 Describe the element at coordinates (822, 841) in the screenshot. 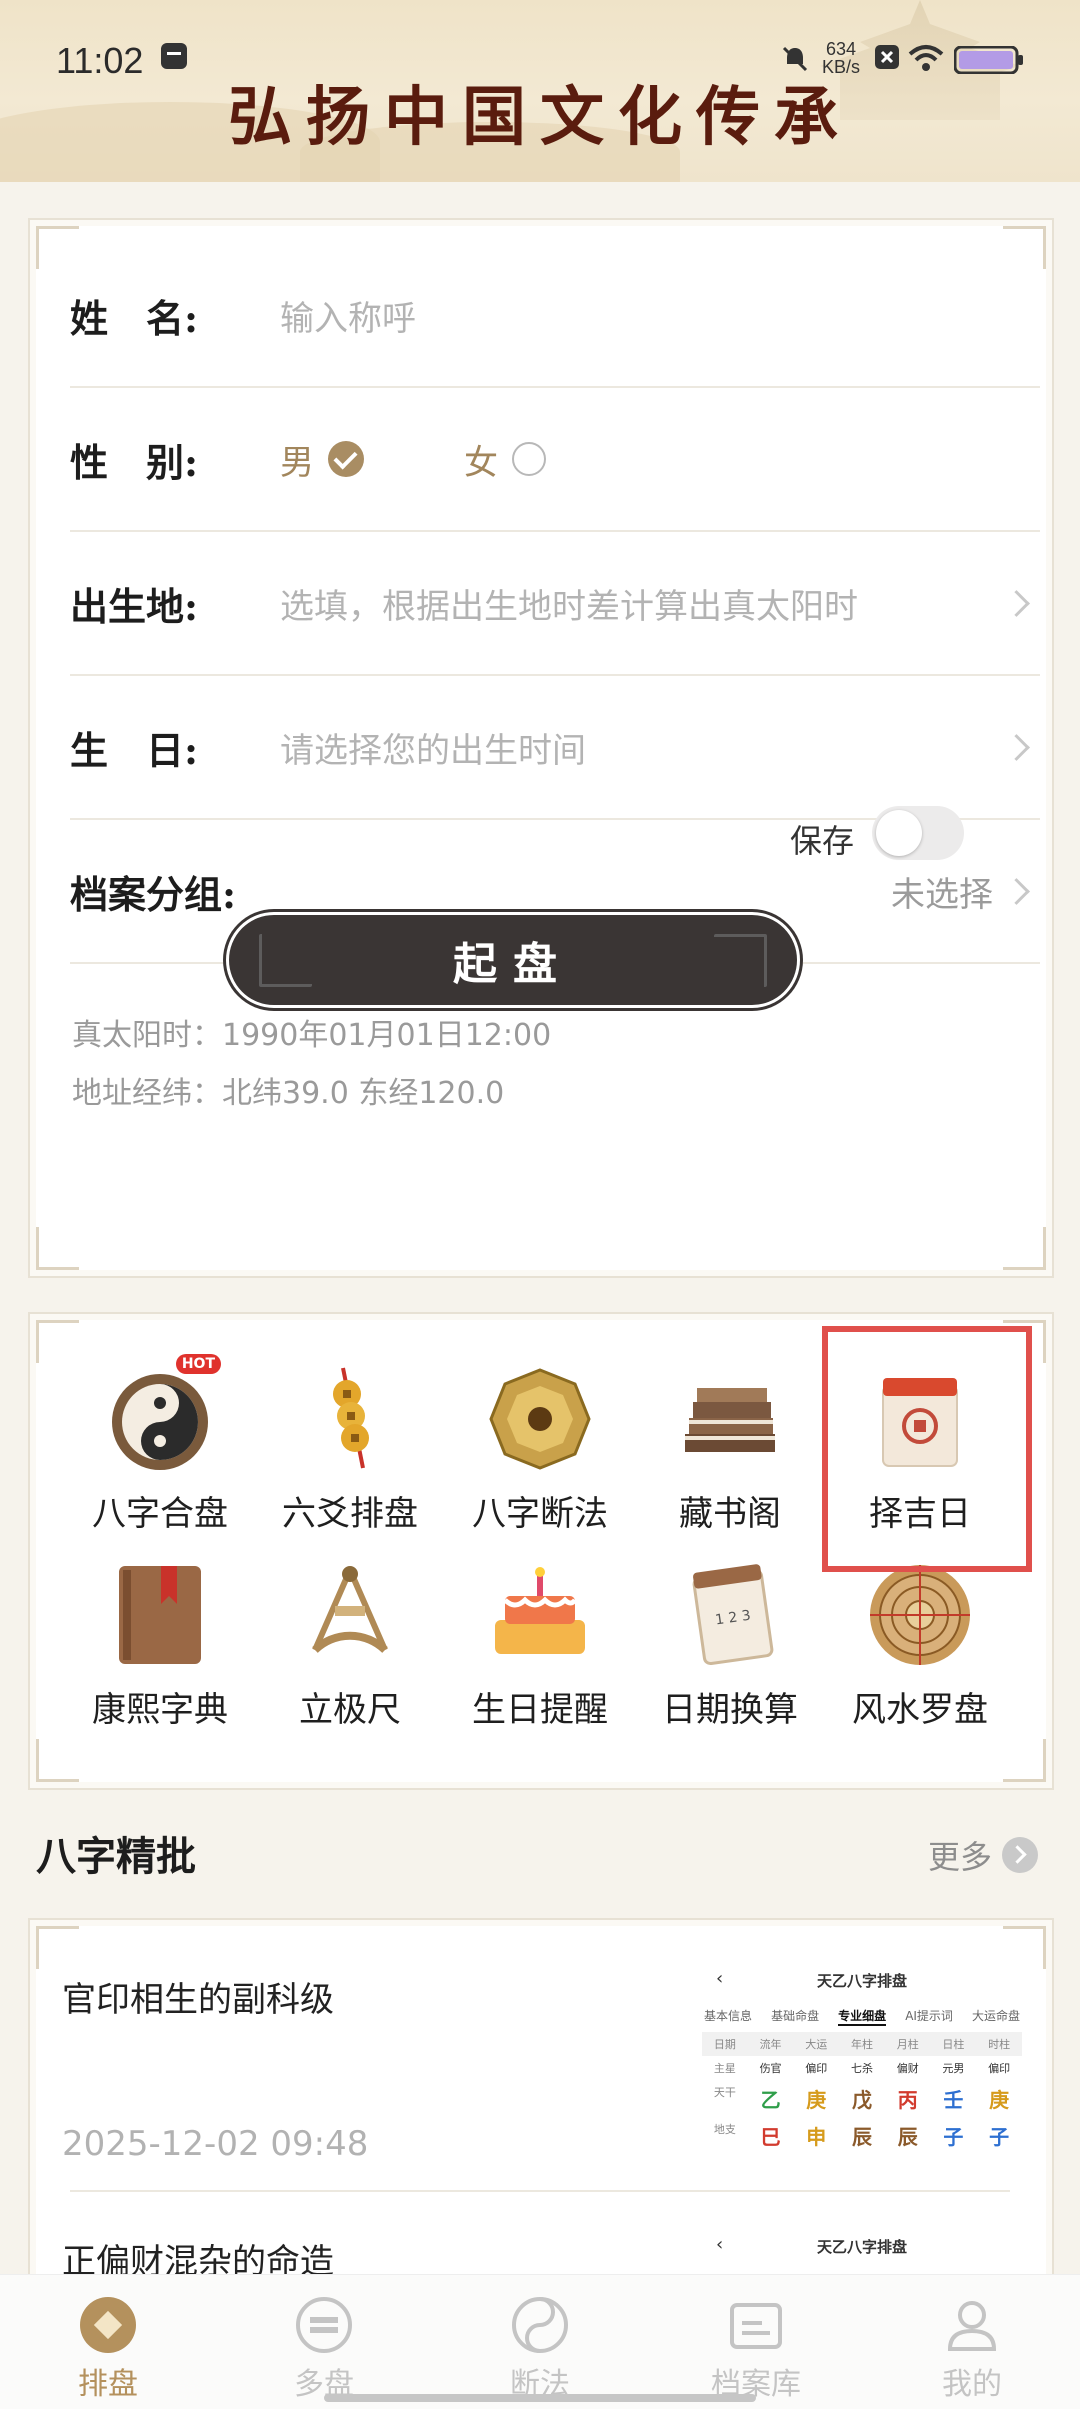

I see `save-label: 保存` at that location.